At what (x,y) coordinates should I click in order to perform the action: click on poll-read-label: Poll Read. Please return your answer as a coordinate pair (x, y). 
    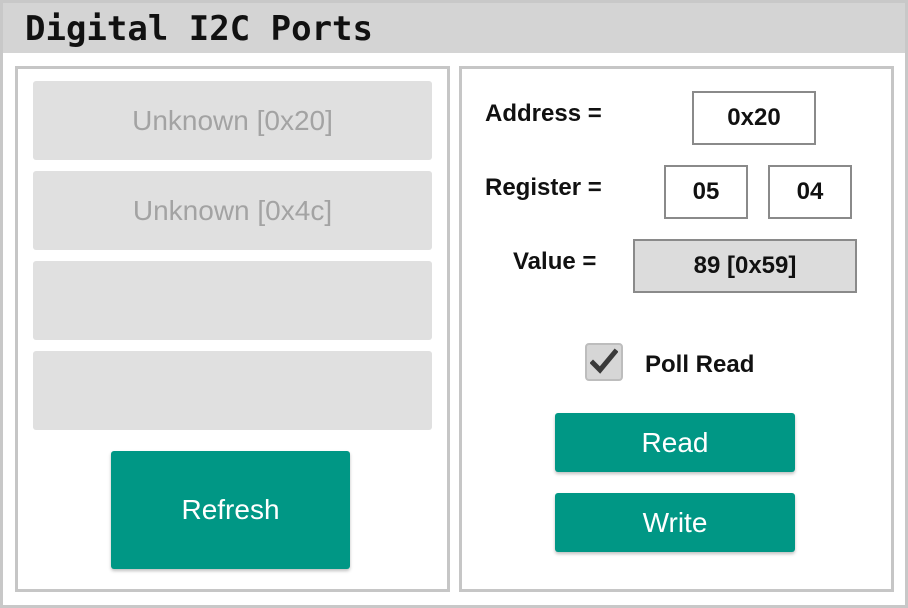
    Looking at the image, I should click on (700, 364).